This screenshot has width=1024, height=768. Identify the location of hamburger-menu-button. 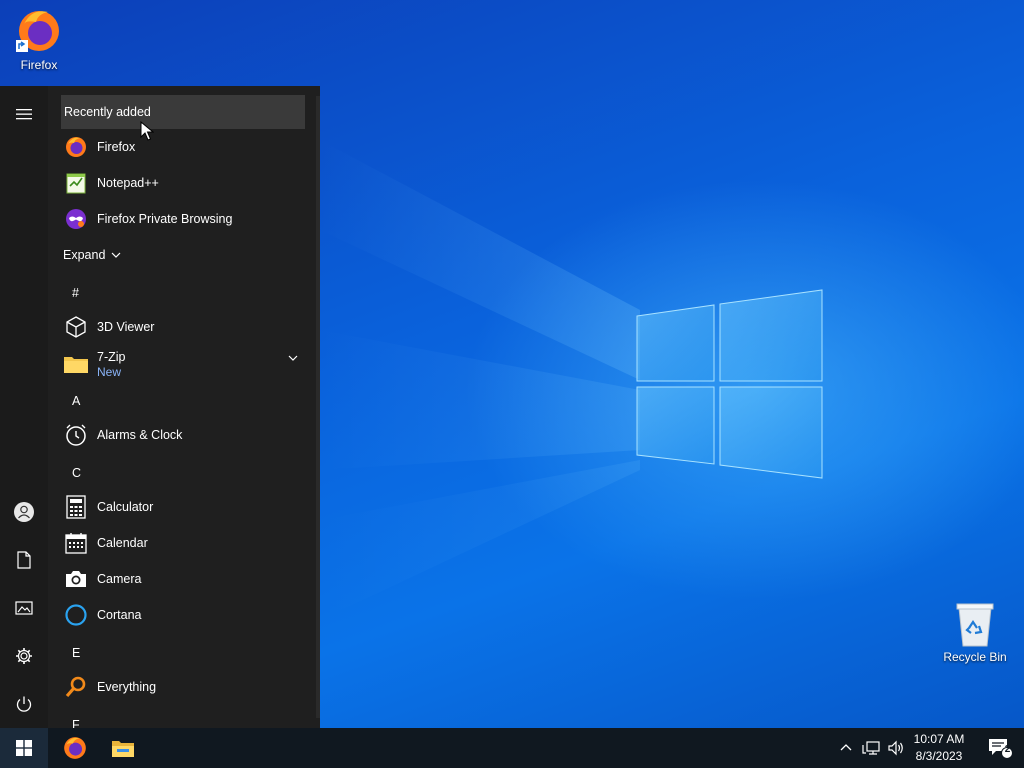
(24, 114).